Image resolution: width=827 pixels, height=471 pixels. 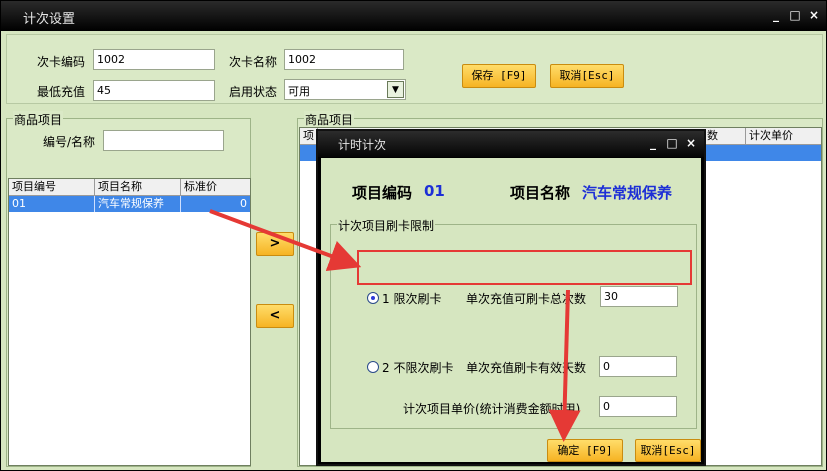 What do you see at coordinates (285, 240) in the screenshot?
I see `arrow-to-limit` at bounding box center [285, 240].